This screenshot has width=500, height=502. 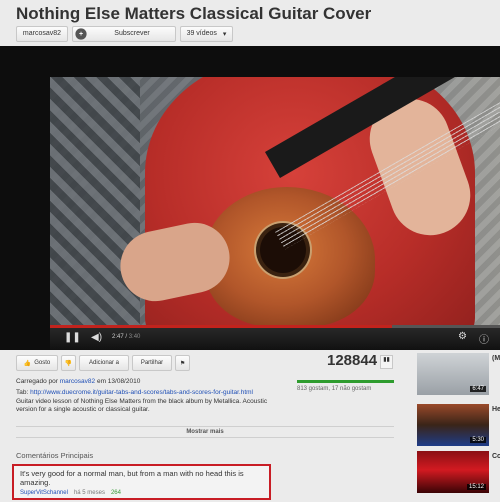 I want to click on video-duration: 6:47, so click(x=478, y=389).